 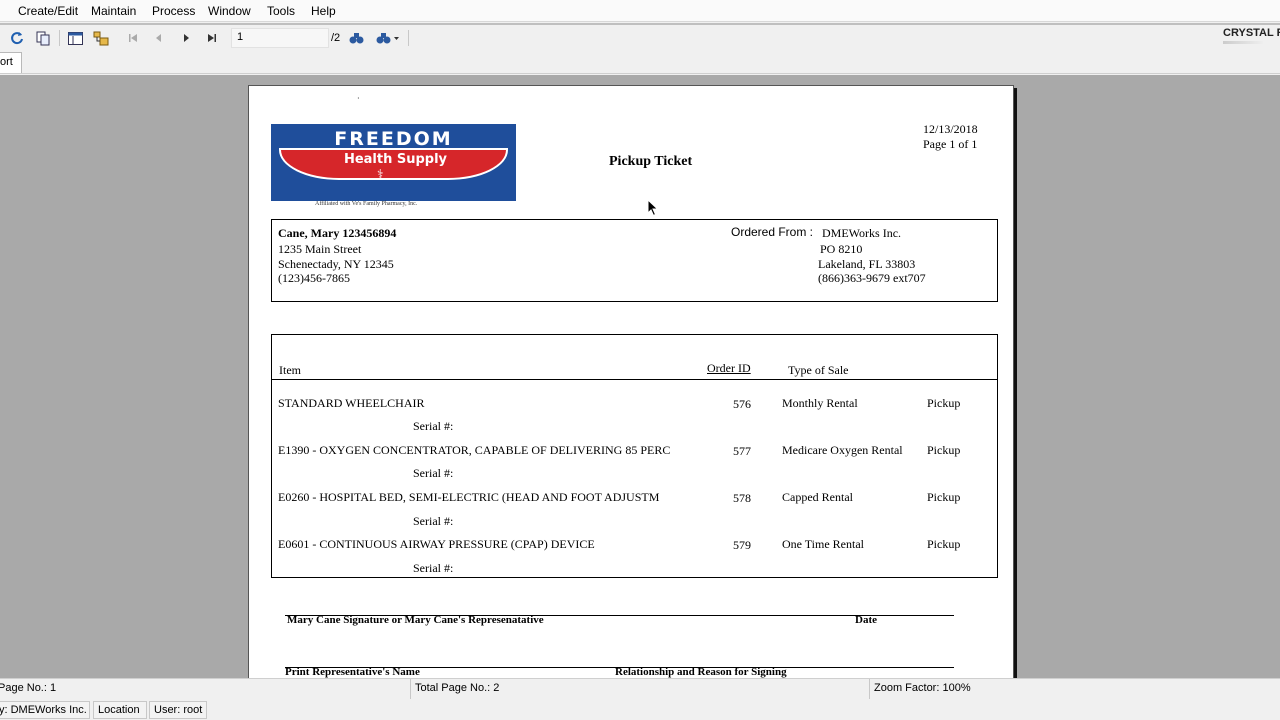 What do you see at coordinates (818, 370) in the screenshot?
I see `column-header-type-of-sale: Type of Sale` at bounding box center [818, 370].